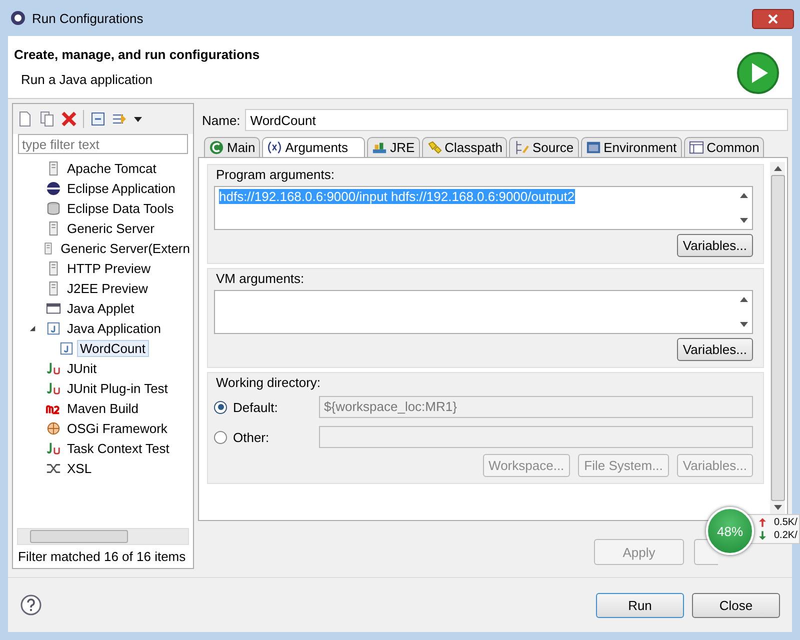 The height and width of the screenshot is (640, 800). What do you see at coordinates (393, 147) in the screenshot?
I see `tab: JRE` at bounding box center [393, 147].